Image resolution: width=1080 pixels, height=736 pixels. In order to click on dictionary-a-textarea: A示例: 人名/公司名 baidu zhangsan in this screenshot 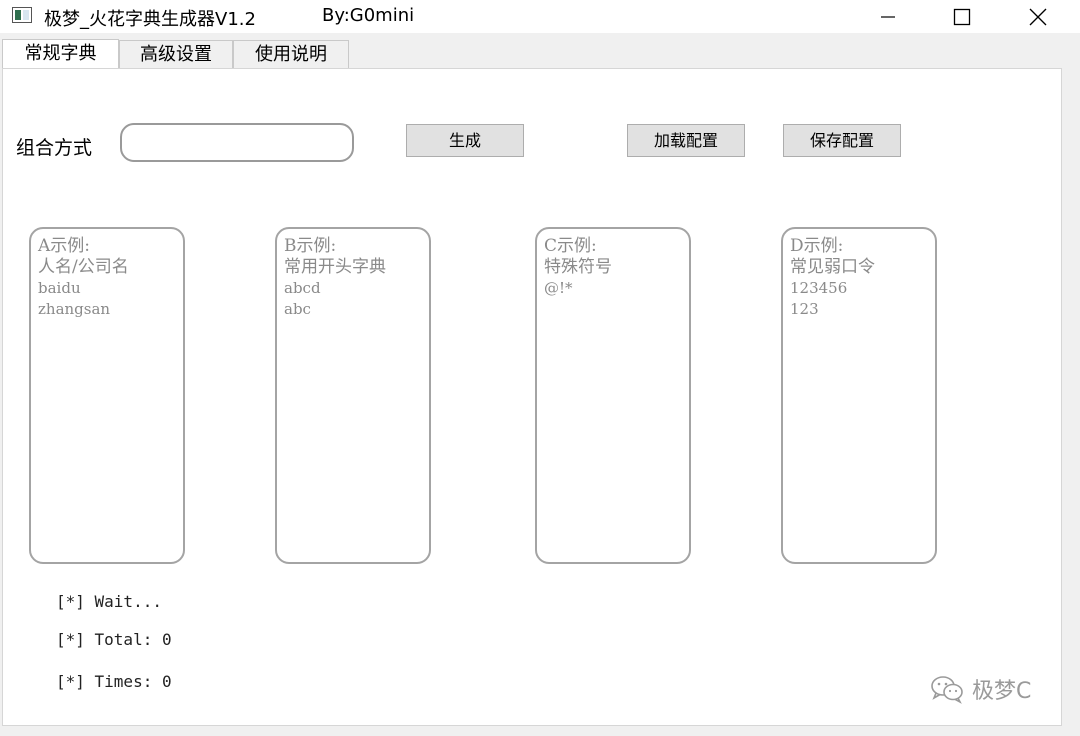, I will do `click(107, 395)`.